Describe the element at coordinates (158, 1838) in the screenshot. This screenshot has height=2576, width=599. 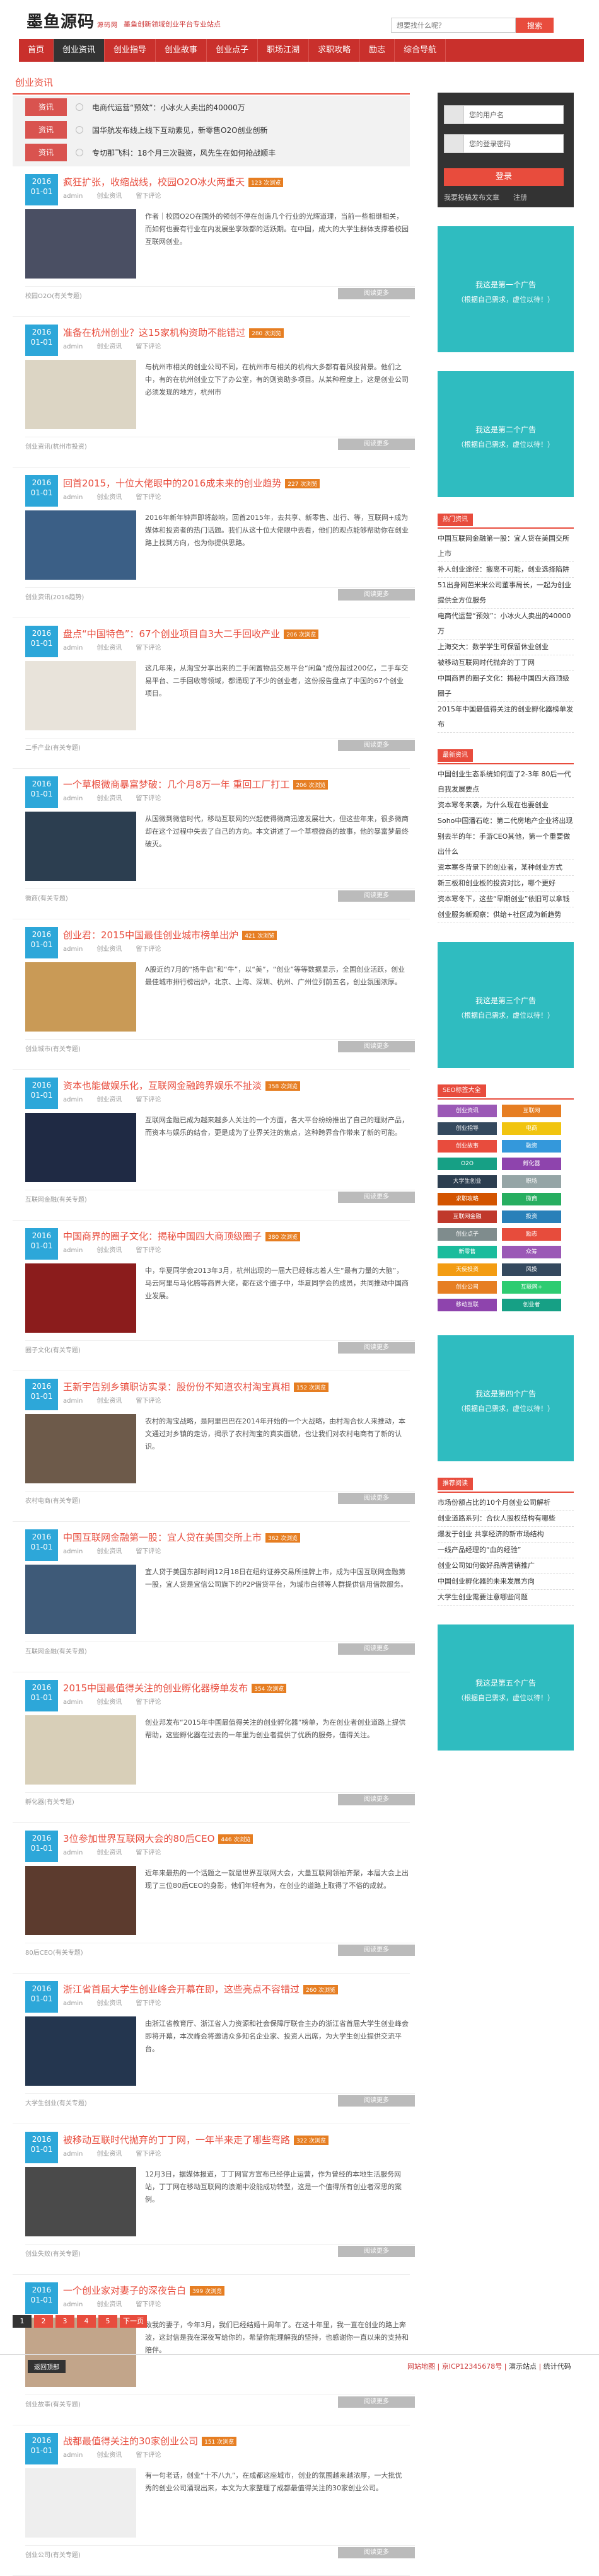
I see `post-title: 3位参加世界互联网大会的80后CEO 446 次浏览` at that location.